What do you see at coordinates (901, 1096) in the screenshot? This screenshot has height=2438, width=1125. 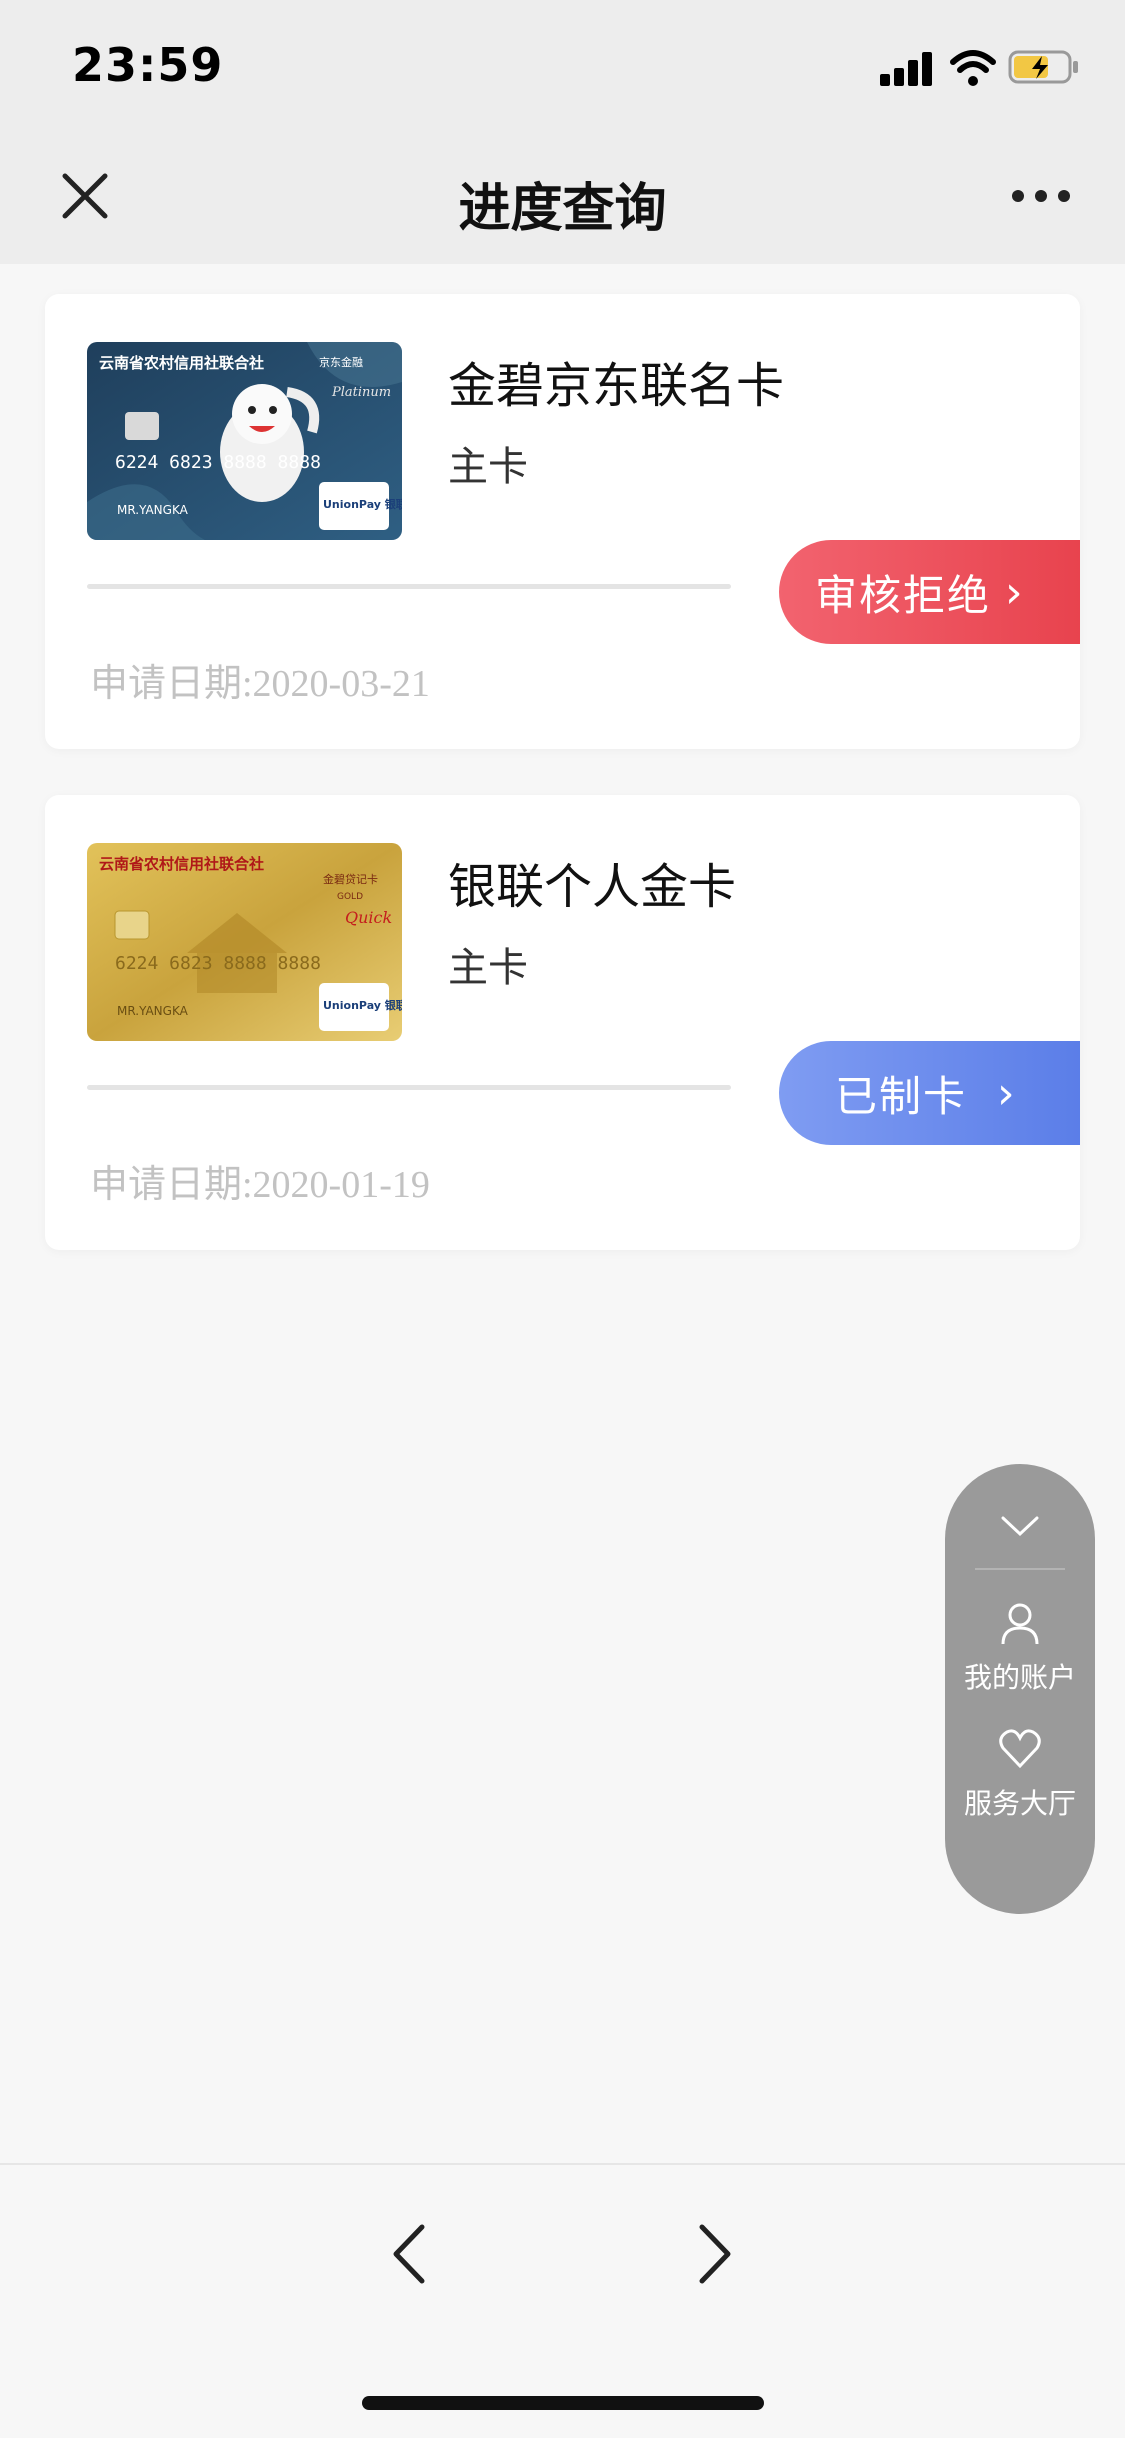 I see `status-label: 已制卡` at bounding box center [901, 1096].